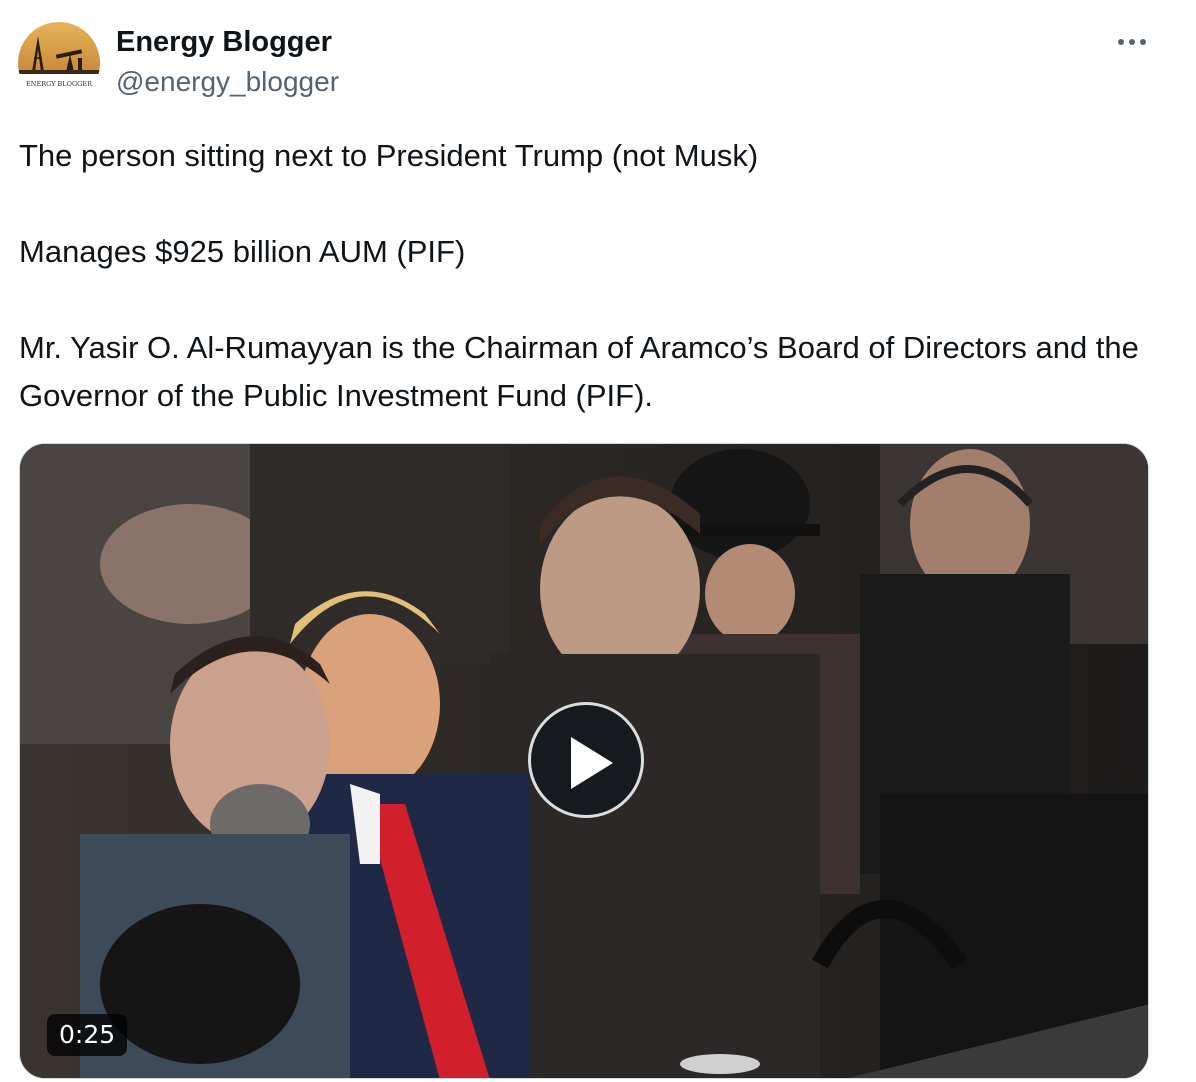 The width and height of the screenshot is (1196, 1082). What do you see at coordinates (227, 82) in the screenshot?
I see `author-handle: @energy_blogger` at bounding box center [227, 82].